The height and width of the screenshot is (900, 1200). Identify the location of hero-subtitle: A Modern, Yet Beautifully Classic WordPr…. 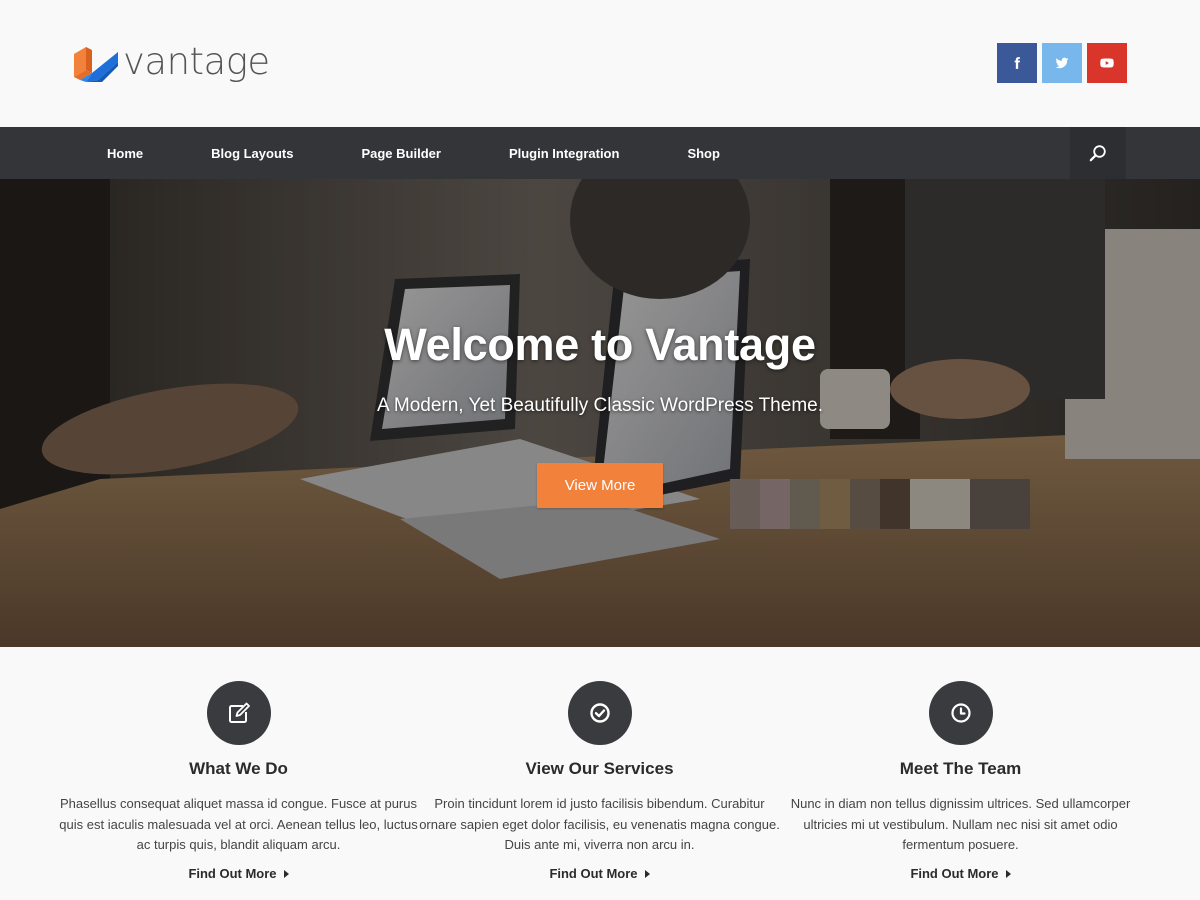
(599, 405).